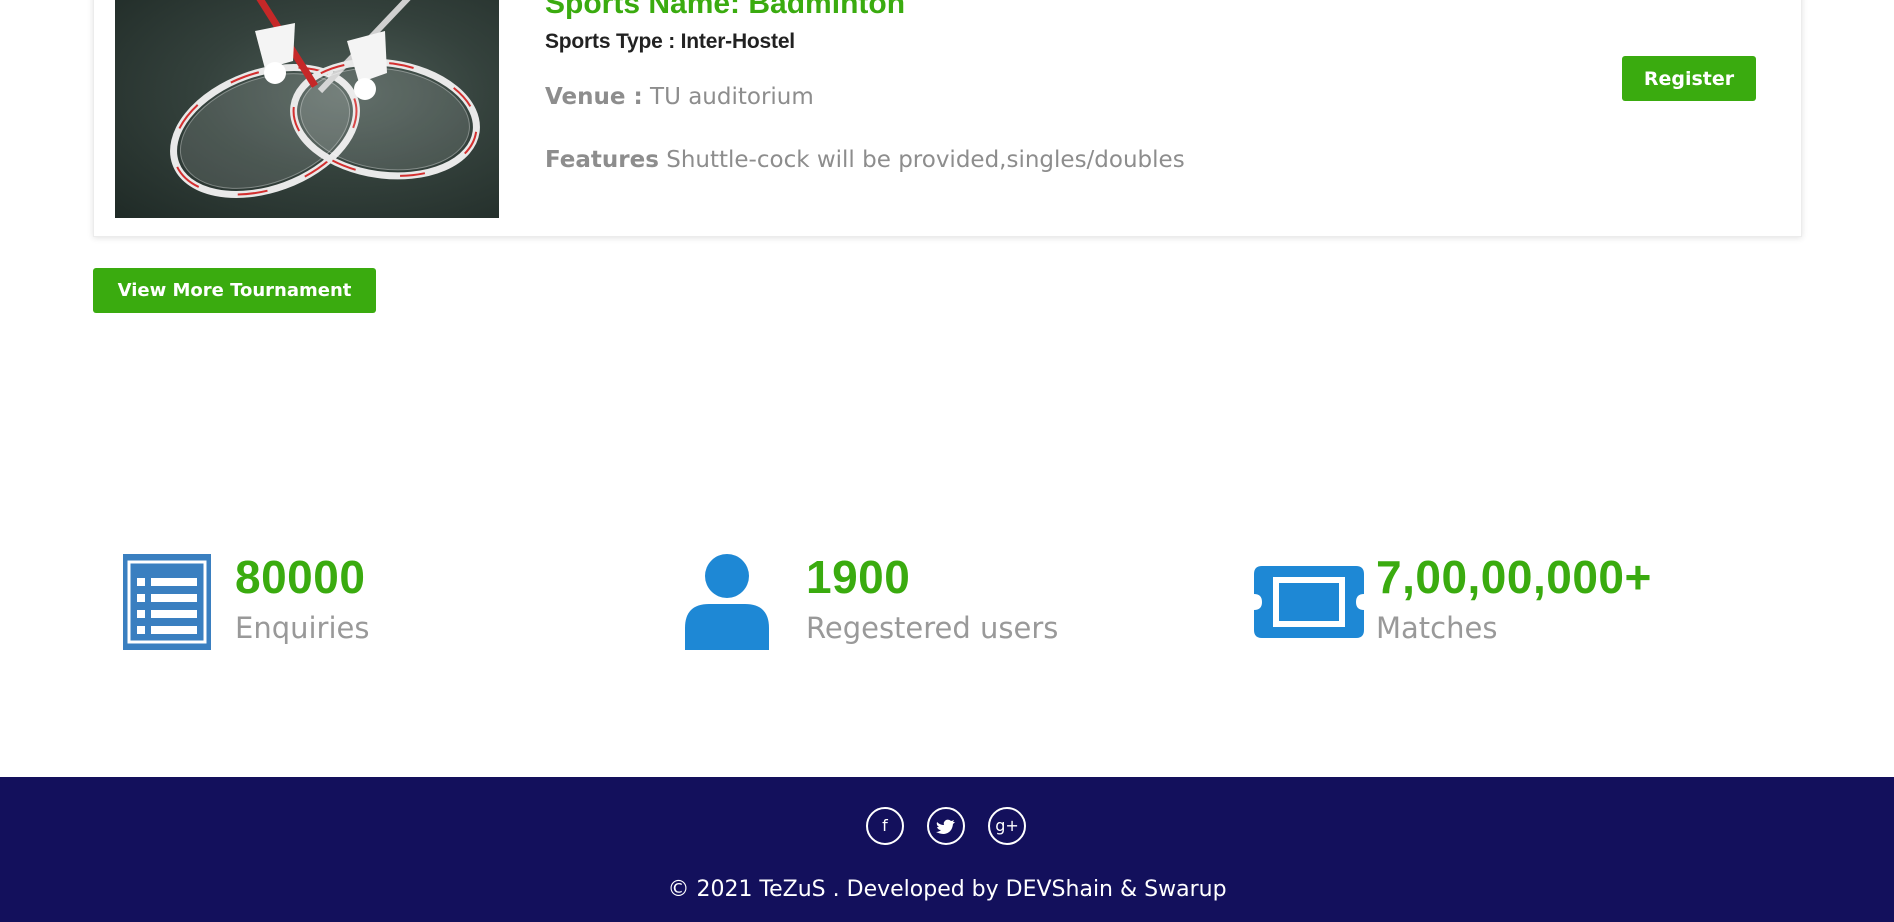 This screenshot has width=1894, height=922. I want to click on user-icon, so click(727, 602).